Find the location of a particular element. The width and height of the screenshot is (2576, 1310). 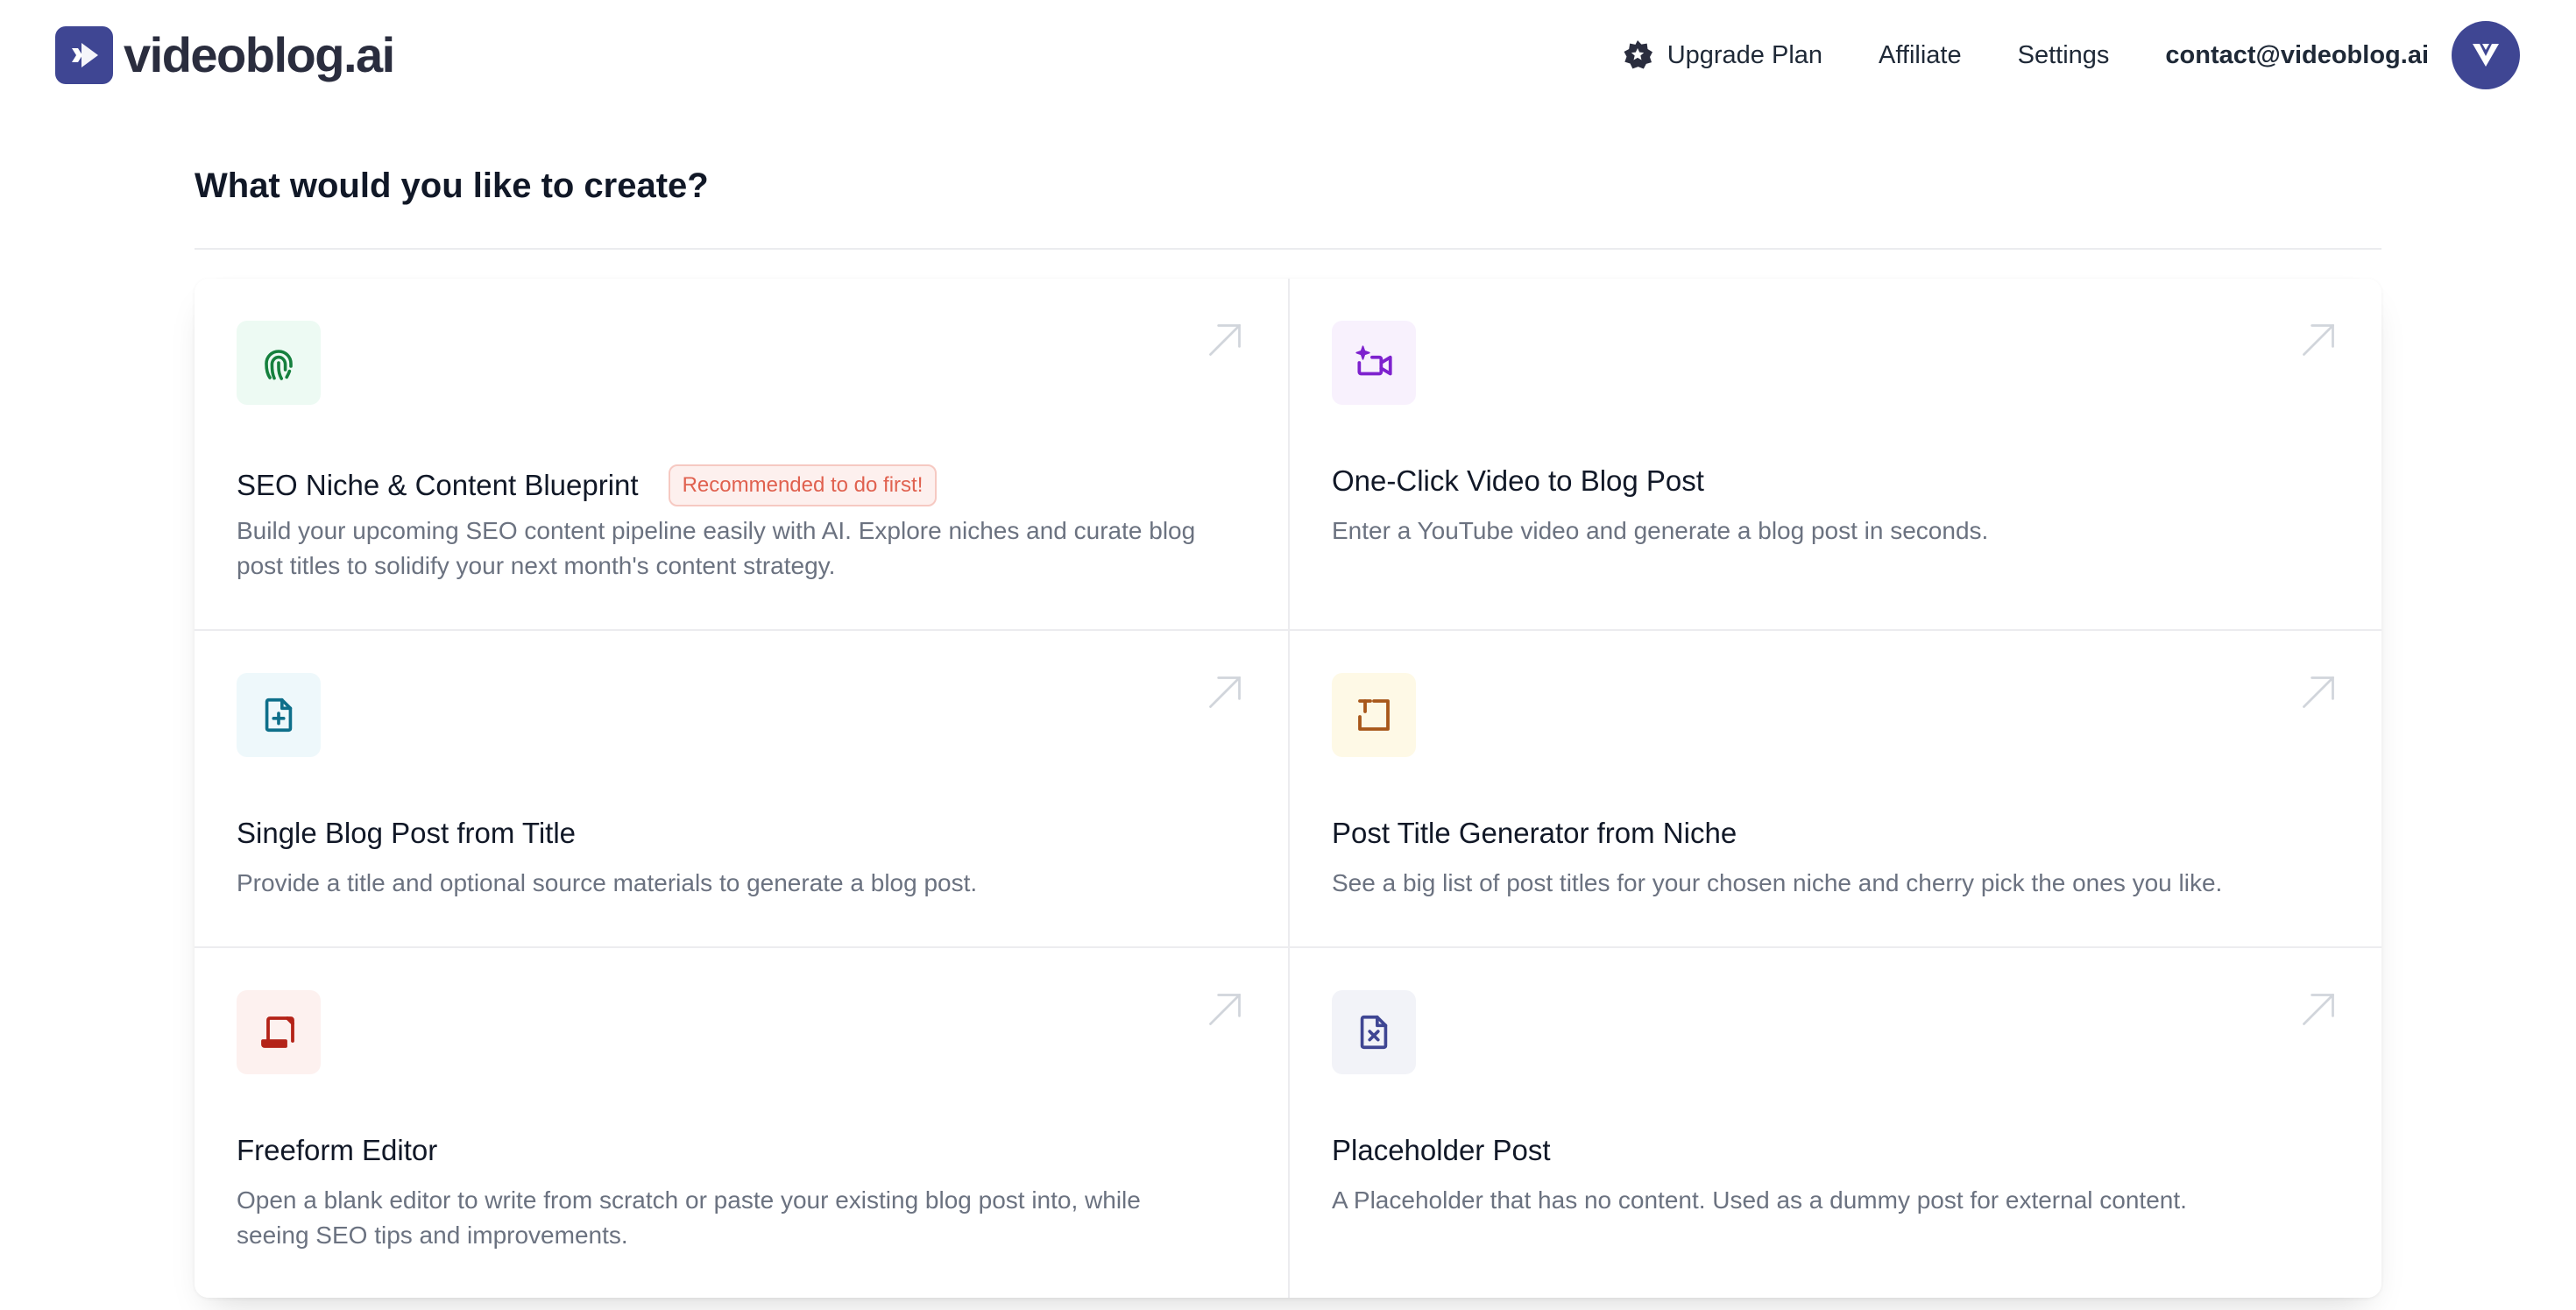

card-title: Freeform Editor is located at coordinates (337, 1150).